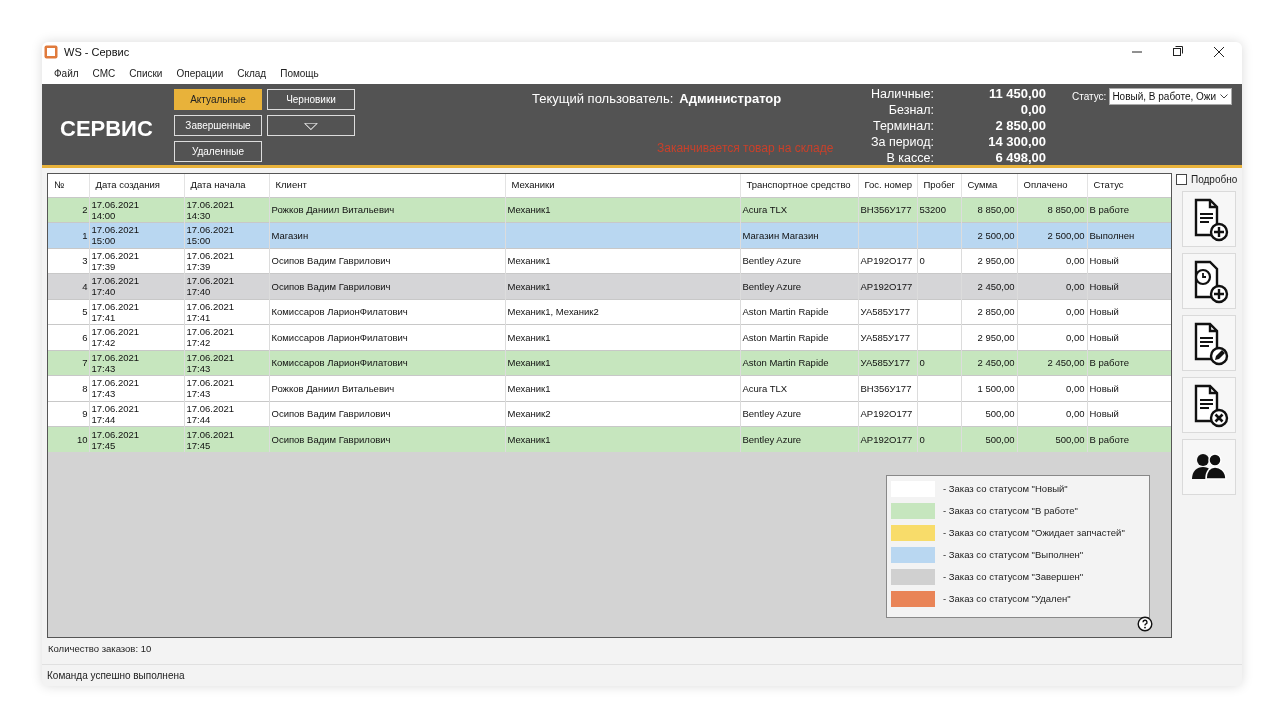 This screenshot has width=1284, height=727. What do you see at coordinates (1013, 554) in the screenshot?
I see `legend-label: - Заказ со статусом "Выполнен"` at bounding box center [1013, 554].